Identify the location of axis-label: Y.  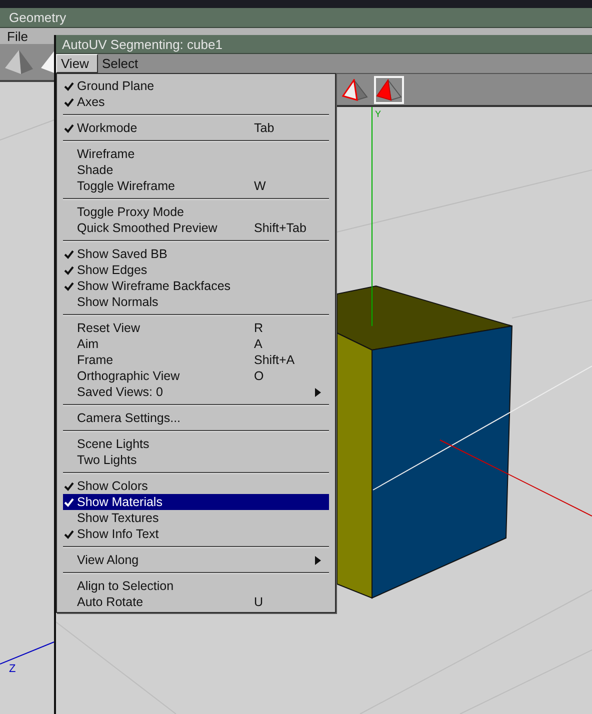
(378, 114).